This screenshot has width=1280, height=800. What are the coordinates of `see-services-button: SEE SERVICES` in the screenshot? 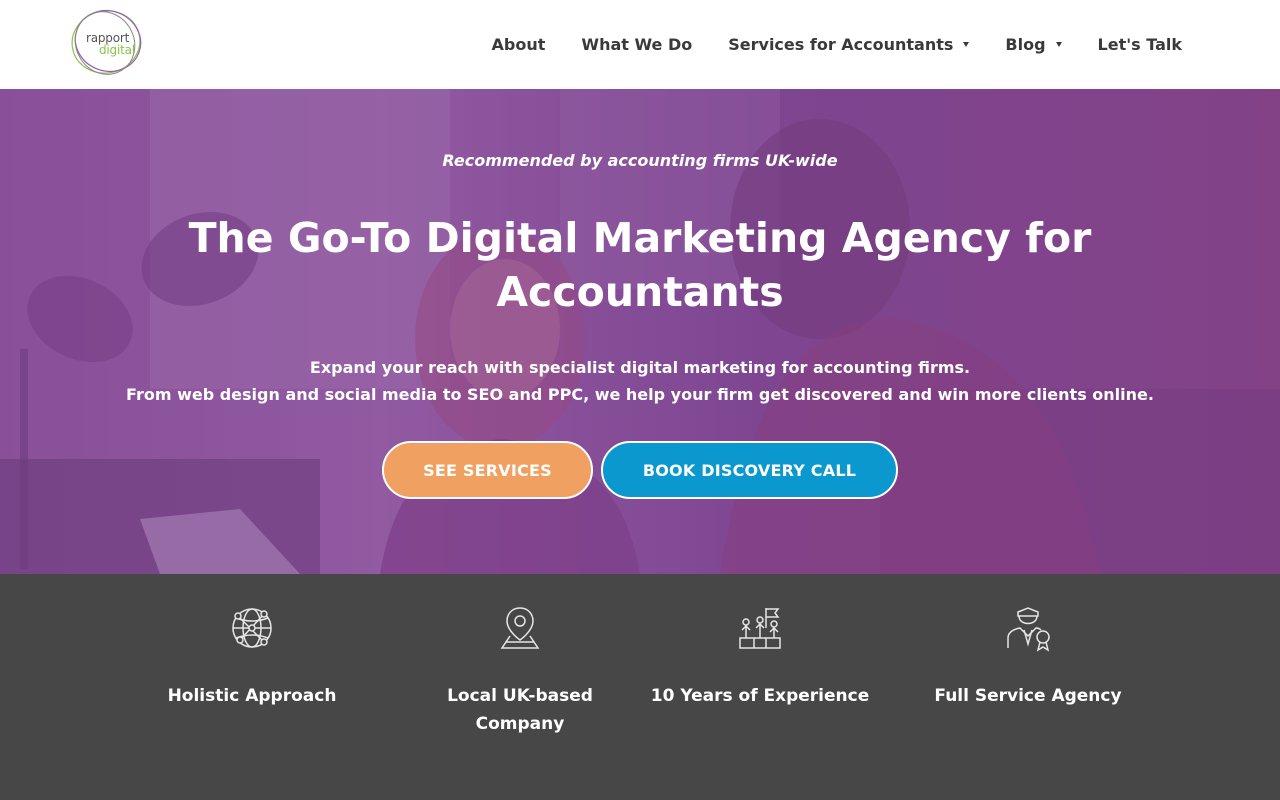 It's located at (487, 470).